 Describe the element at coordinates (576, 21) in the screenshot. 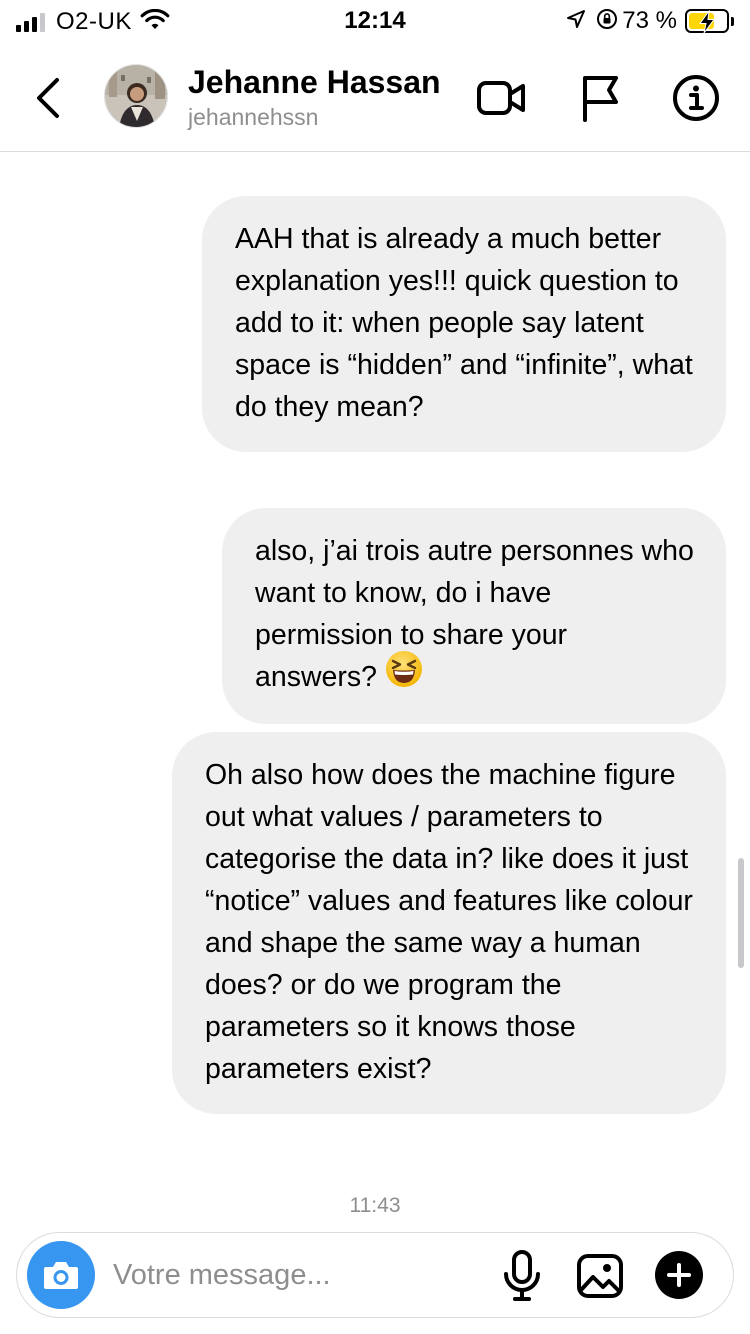

I see `location-arrow-icon` at that location.